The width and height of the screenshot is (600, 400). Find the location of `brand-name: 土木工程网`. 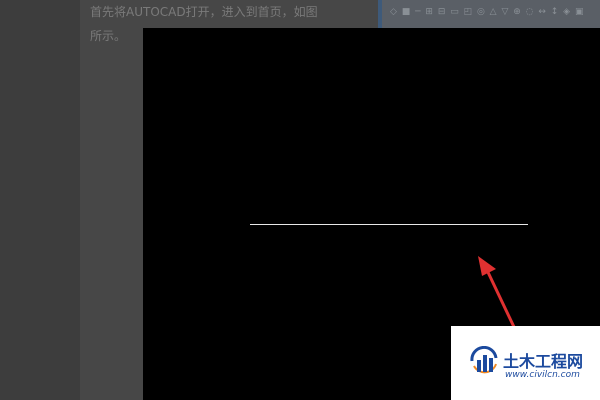

brand-name: 土木工程网 is located at coordinates (543, 361).